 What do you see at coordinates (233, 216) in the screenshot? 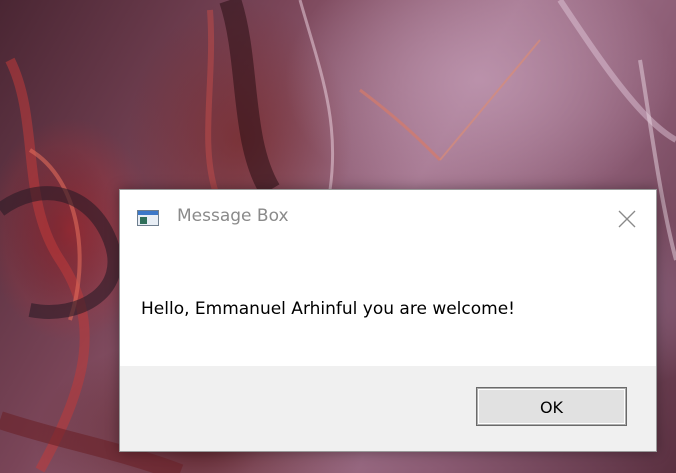
I see `dialog-title: Message Box` at bounding box center [233, 216].